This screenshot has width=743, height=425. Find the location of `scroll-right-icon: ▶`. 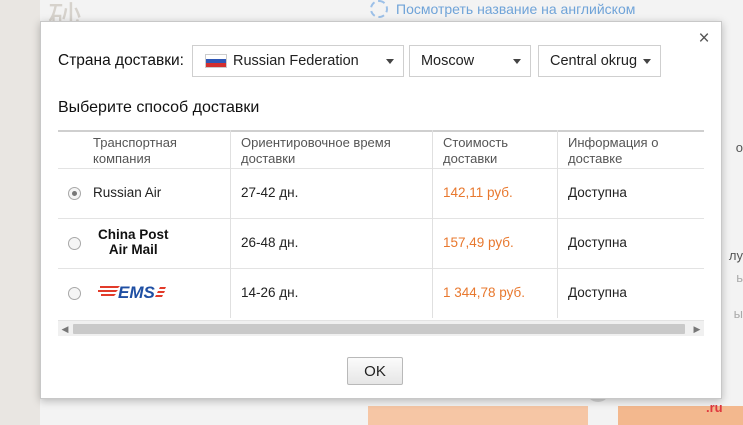

scroll-right-icon: ▶ is located at coordinates (697, 329).